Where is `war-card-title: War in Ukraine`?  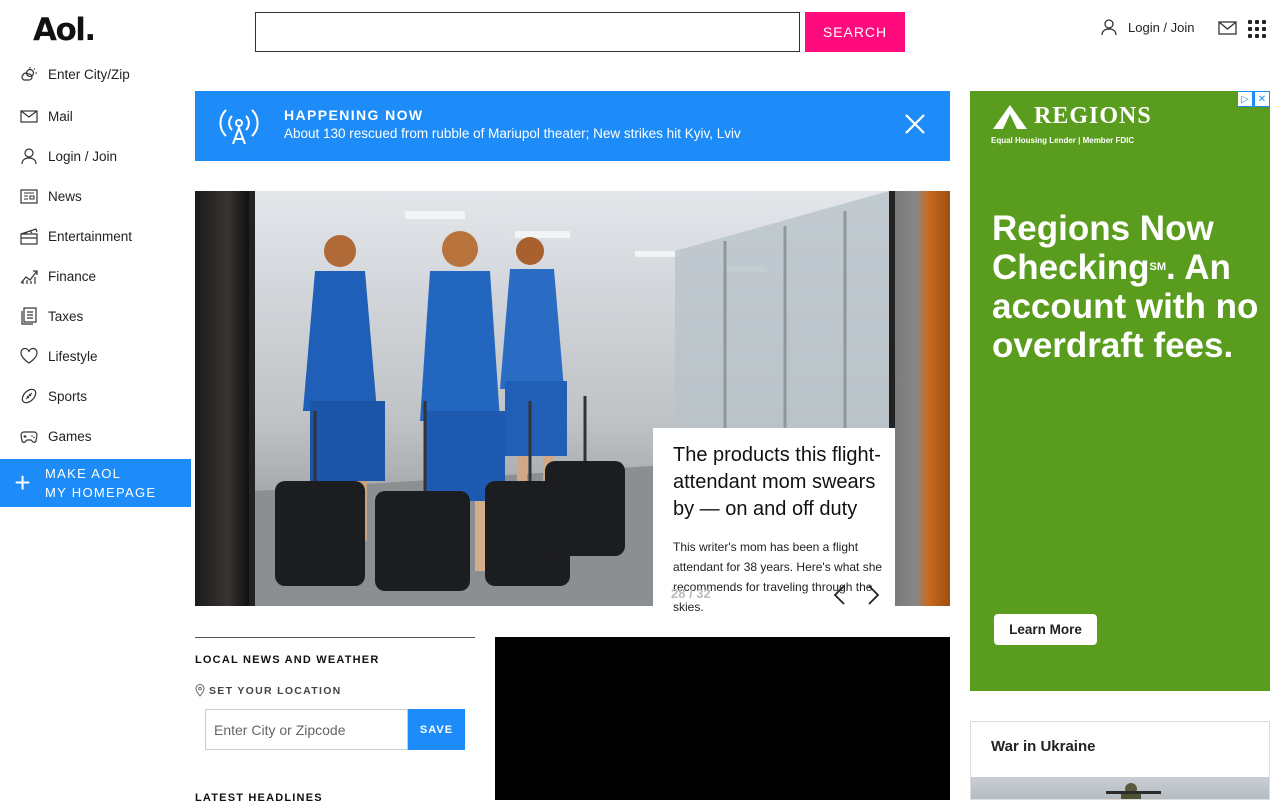 war-card-title: War in Ukraine is located at coordinates (1043, 746).